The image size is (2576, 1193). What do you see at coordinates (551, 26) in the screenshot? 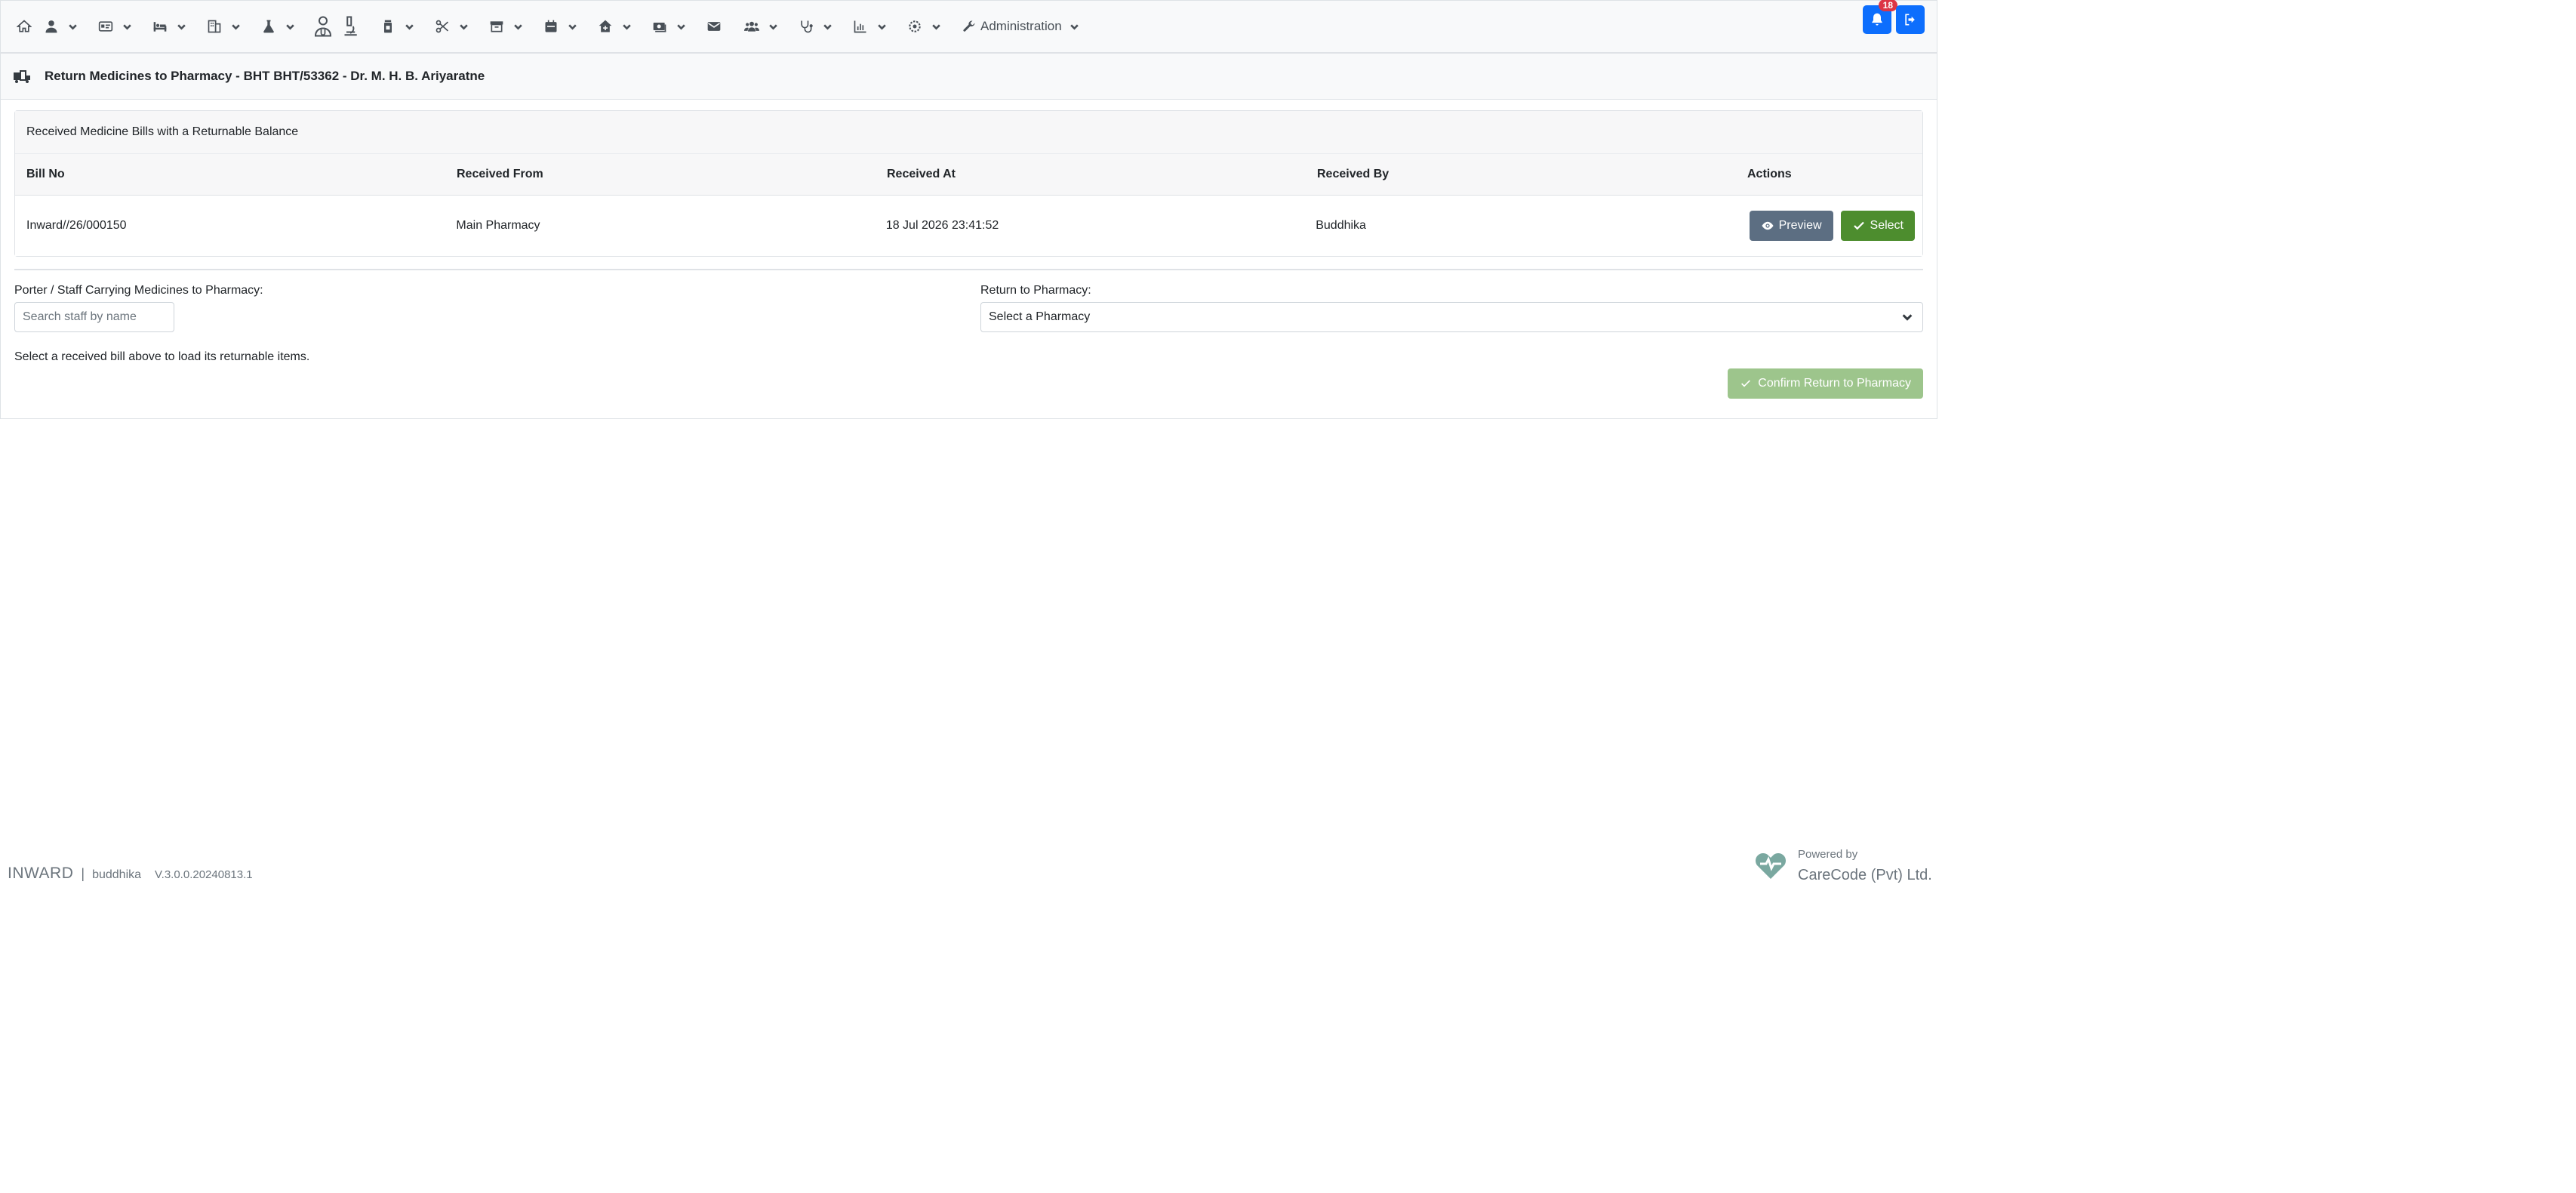
I see `calendar-icon` at bounding box center [551, 26].